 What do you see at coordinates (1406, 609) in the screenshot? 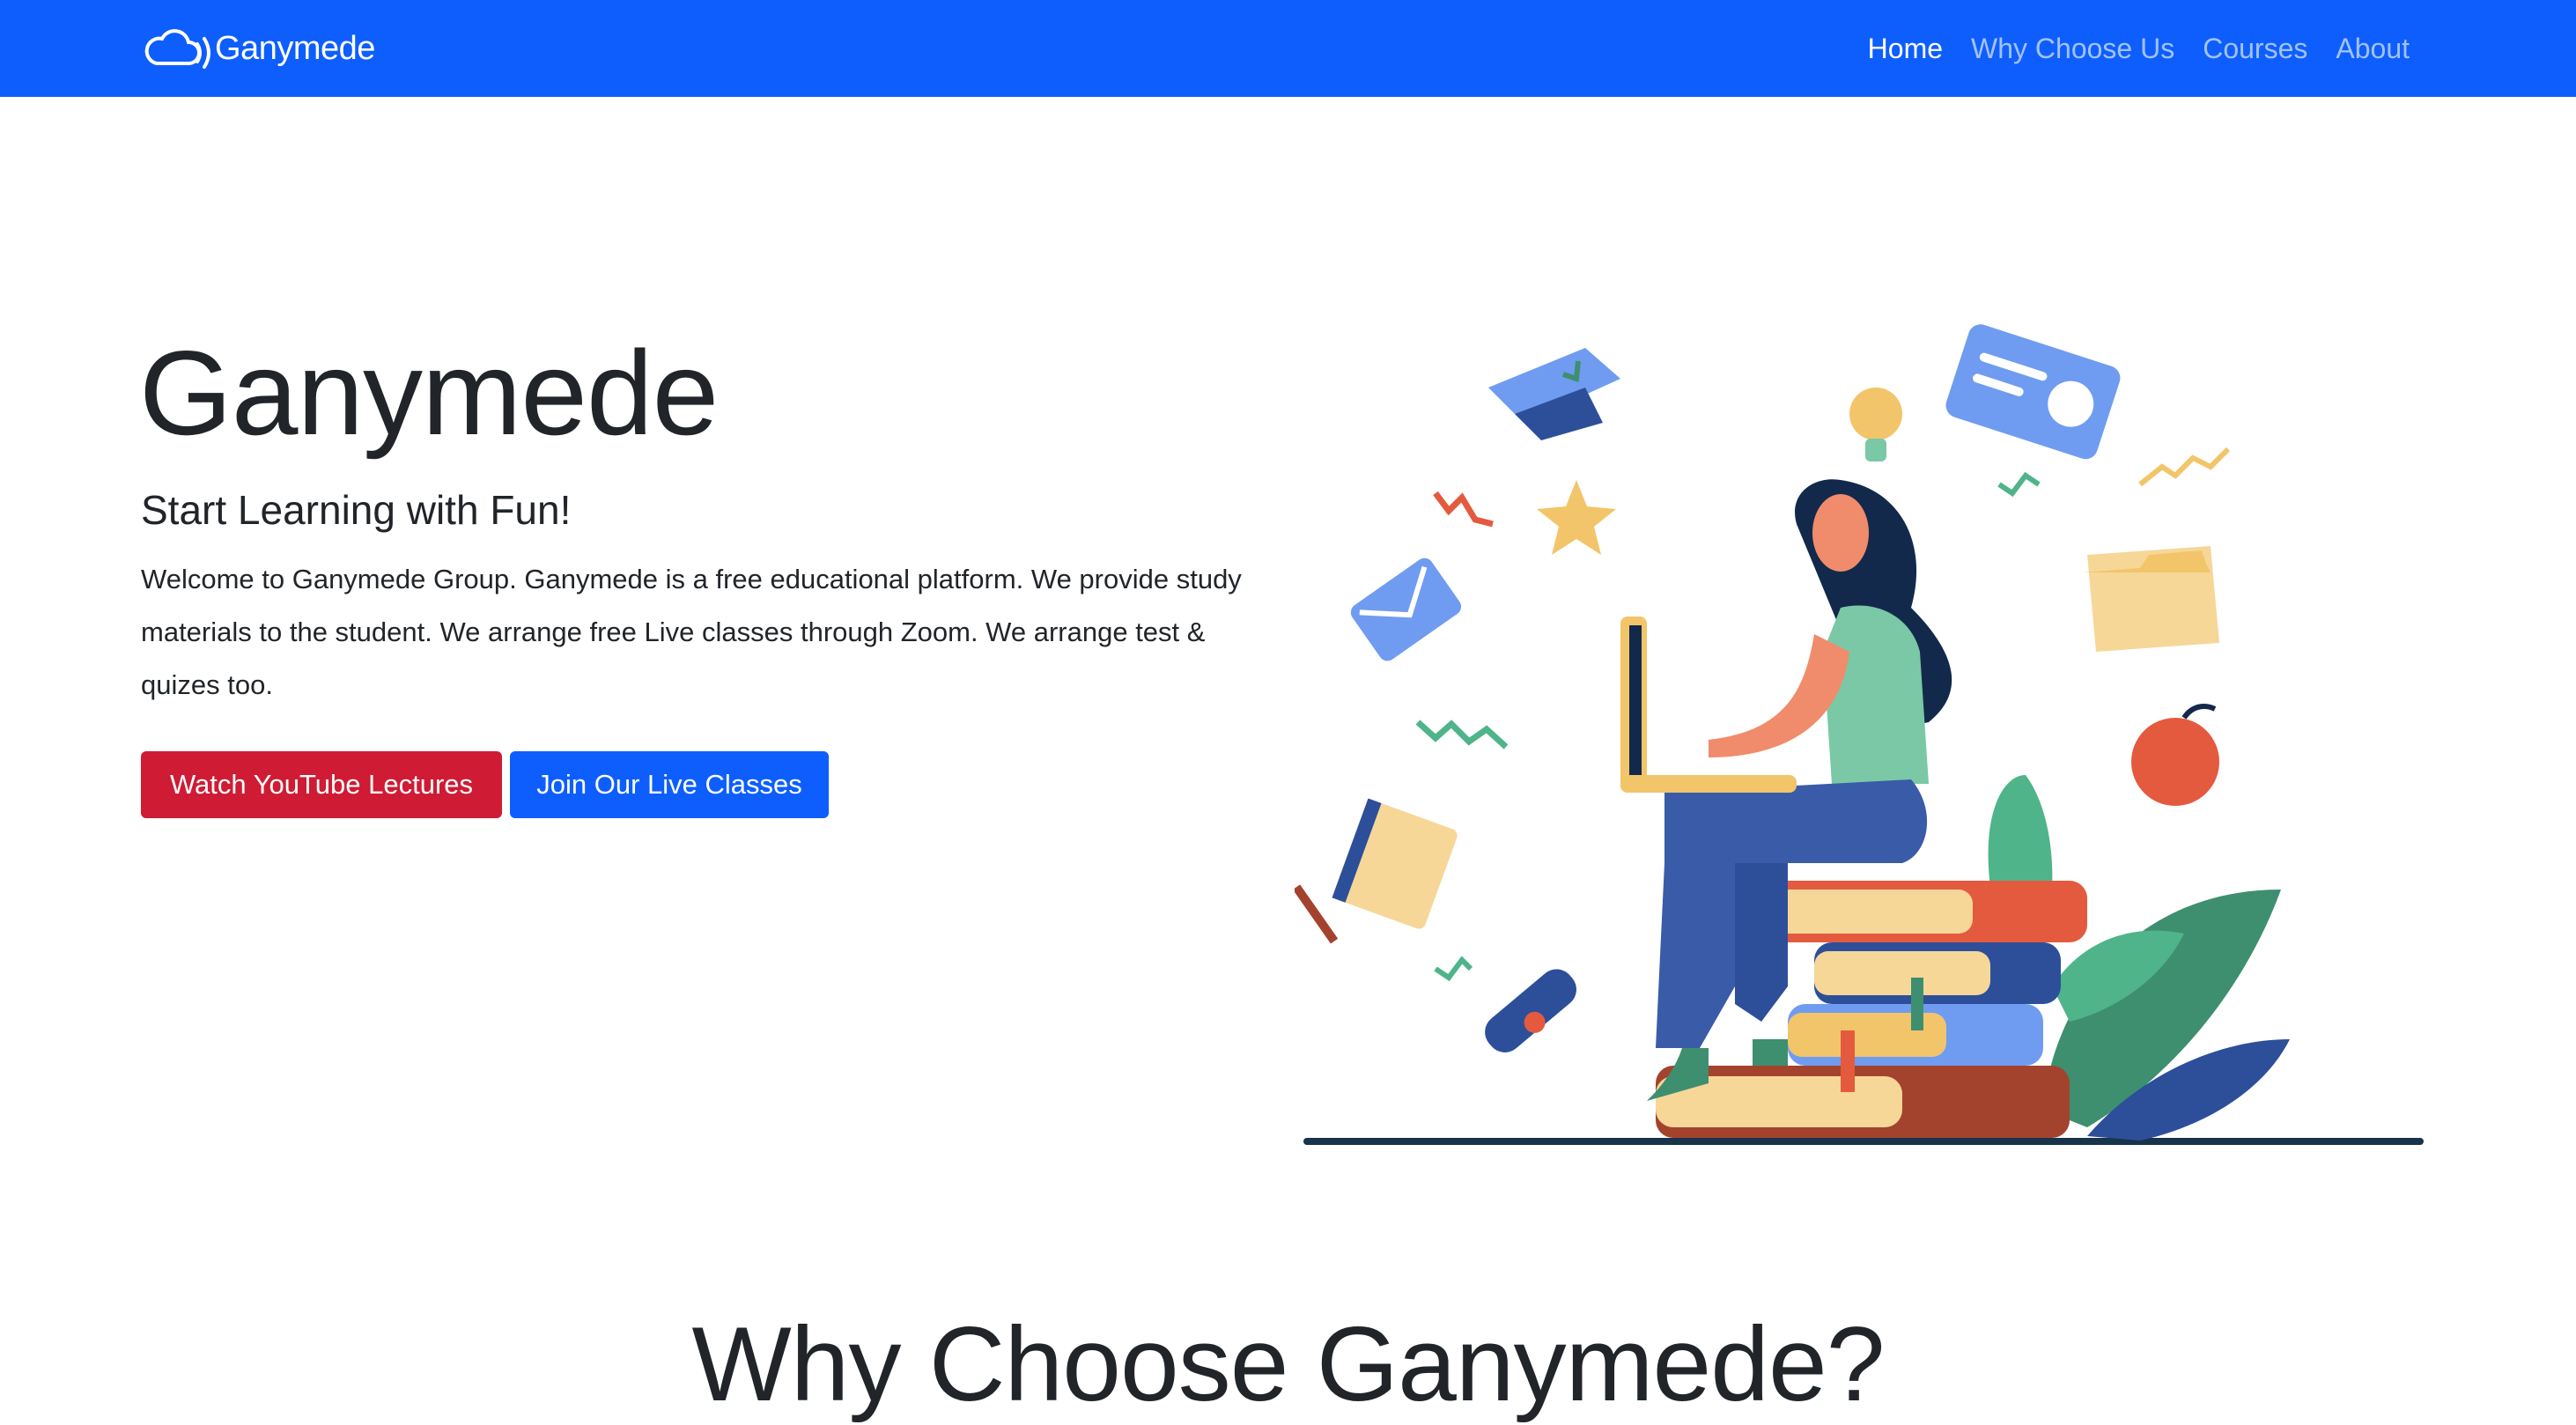
I see `envelope-icon` at bounding box center [1406, 609].